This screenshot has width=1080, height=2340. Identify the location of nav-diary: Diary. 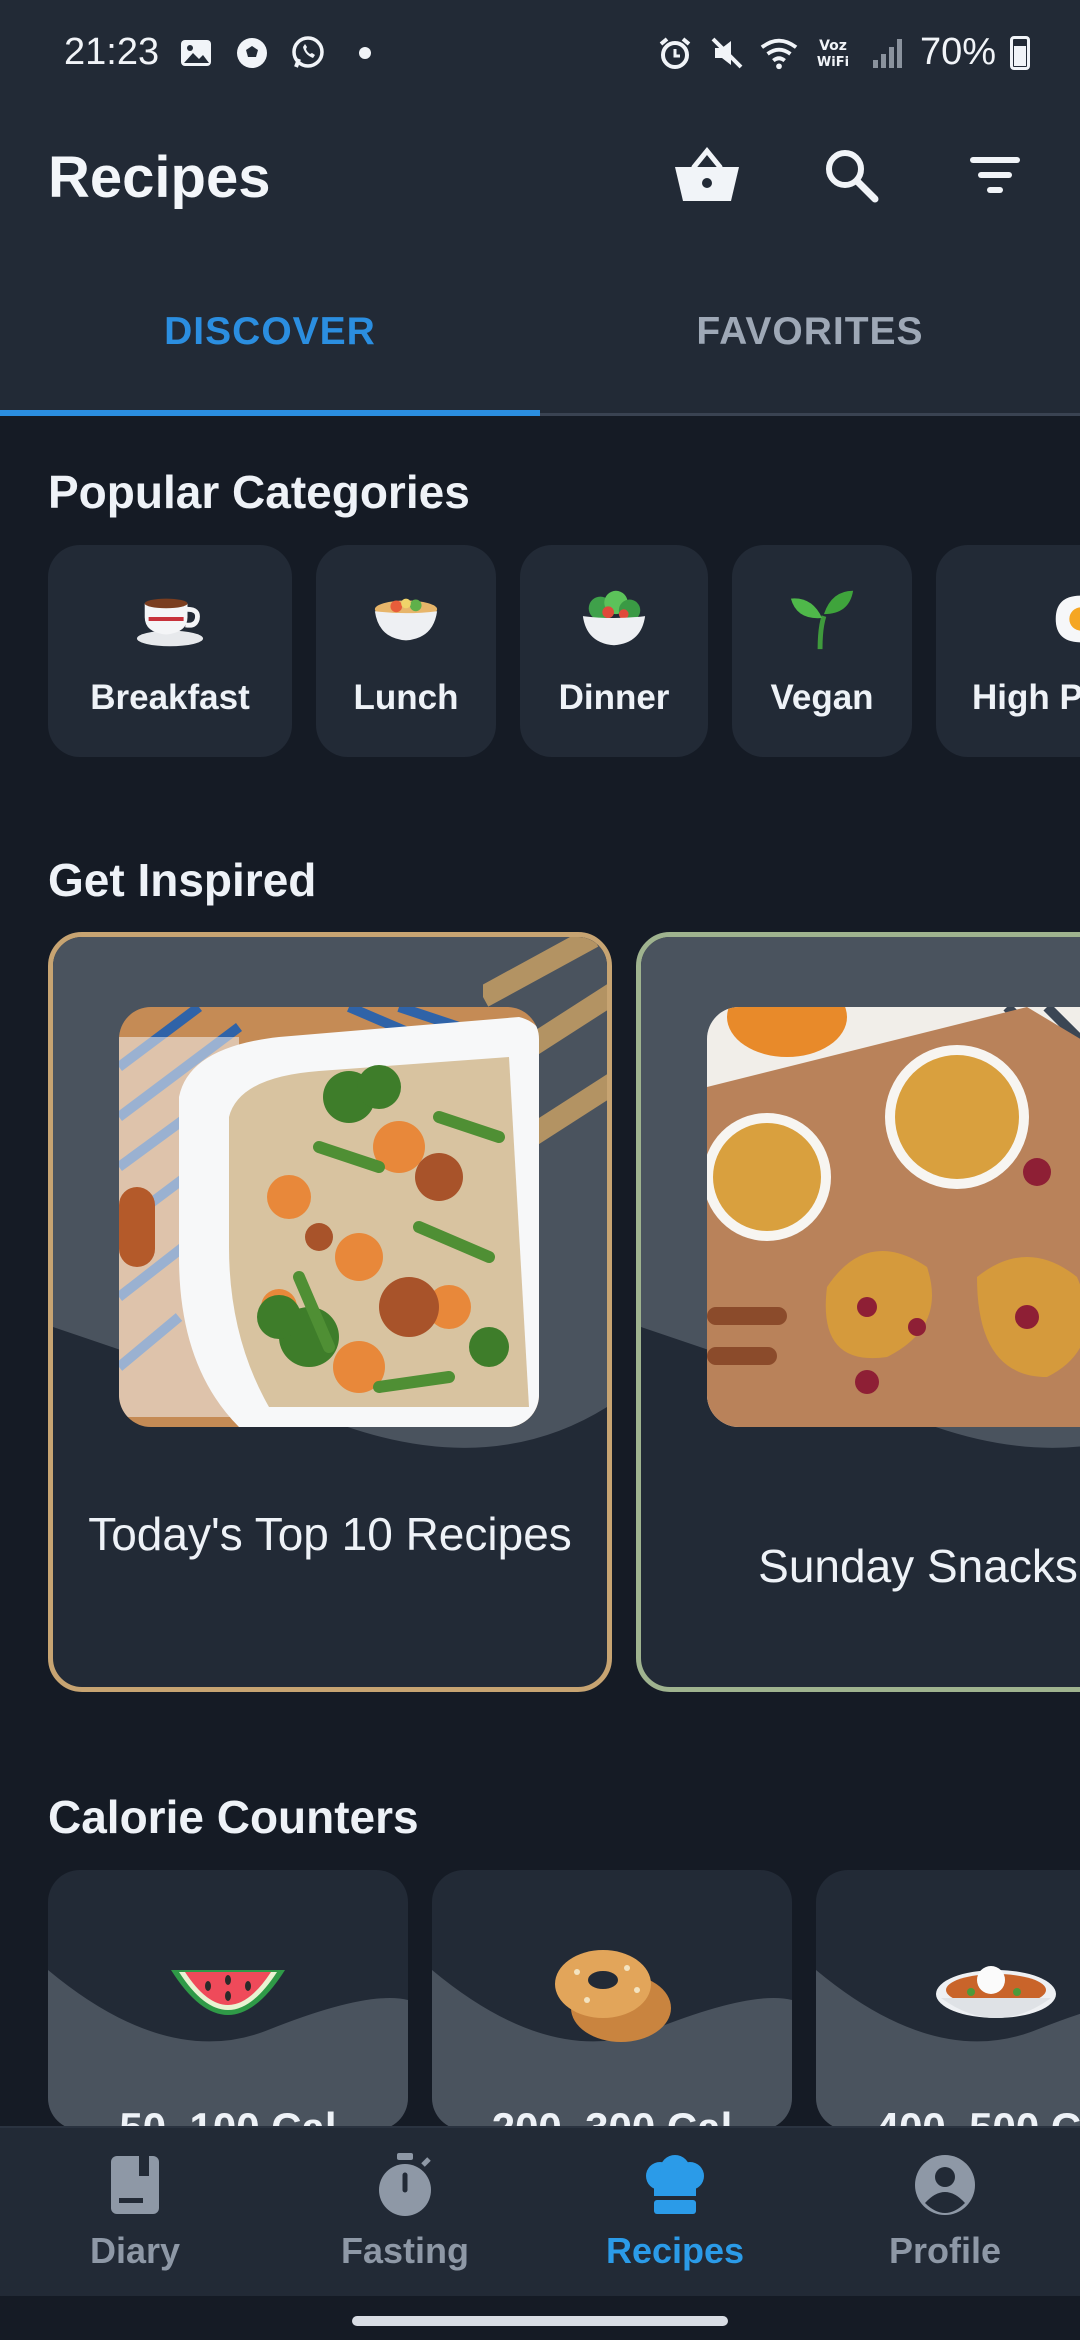
(135, 2212).